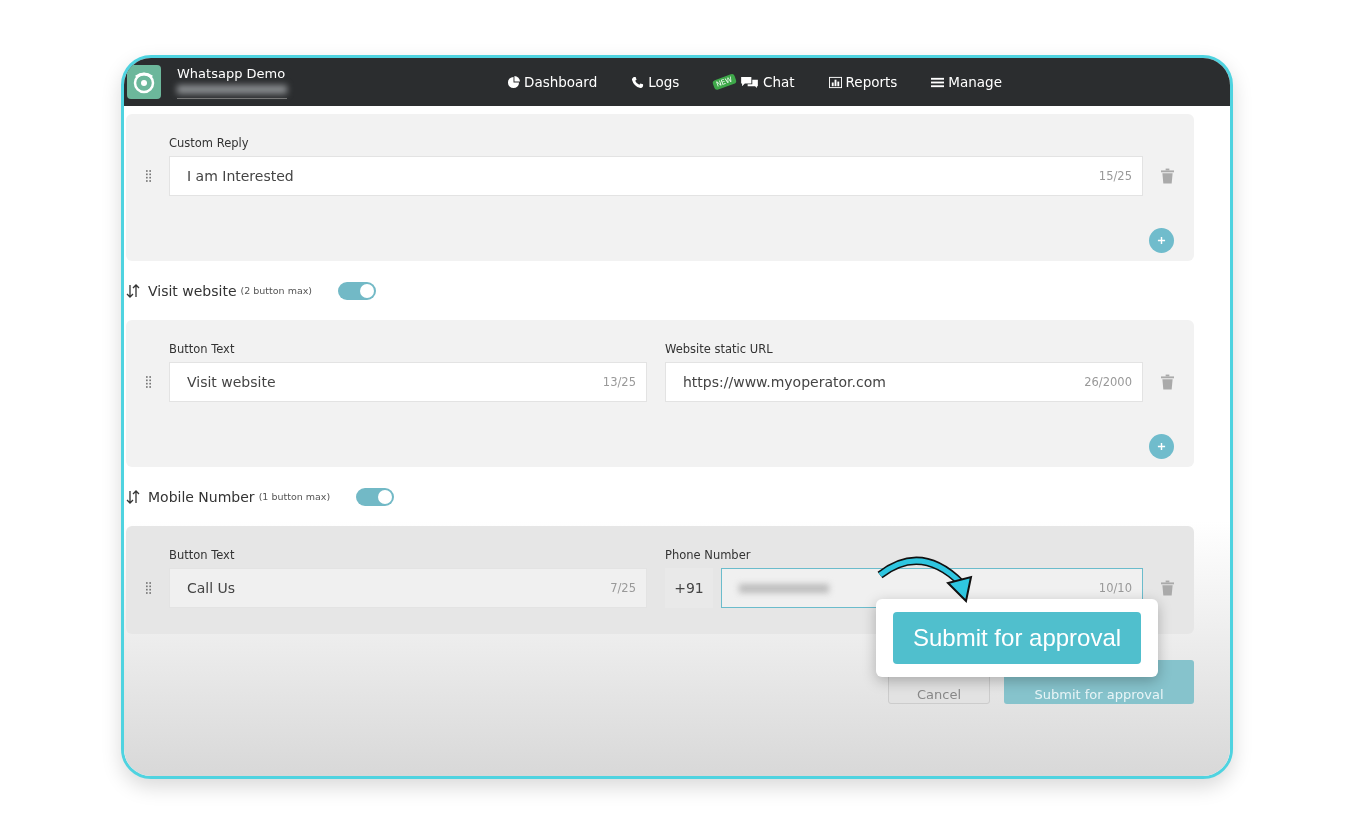  Describe the element at coordinates (552, 82) in the screenshot. I see `nav-link: Dashboard` at that location.